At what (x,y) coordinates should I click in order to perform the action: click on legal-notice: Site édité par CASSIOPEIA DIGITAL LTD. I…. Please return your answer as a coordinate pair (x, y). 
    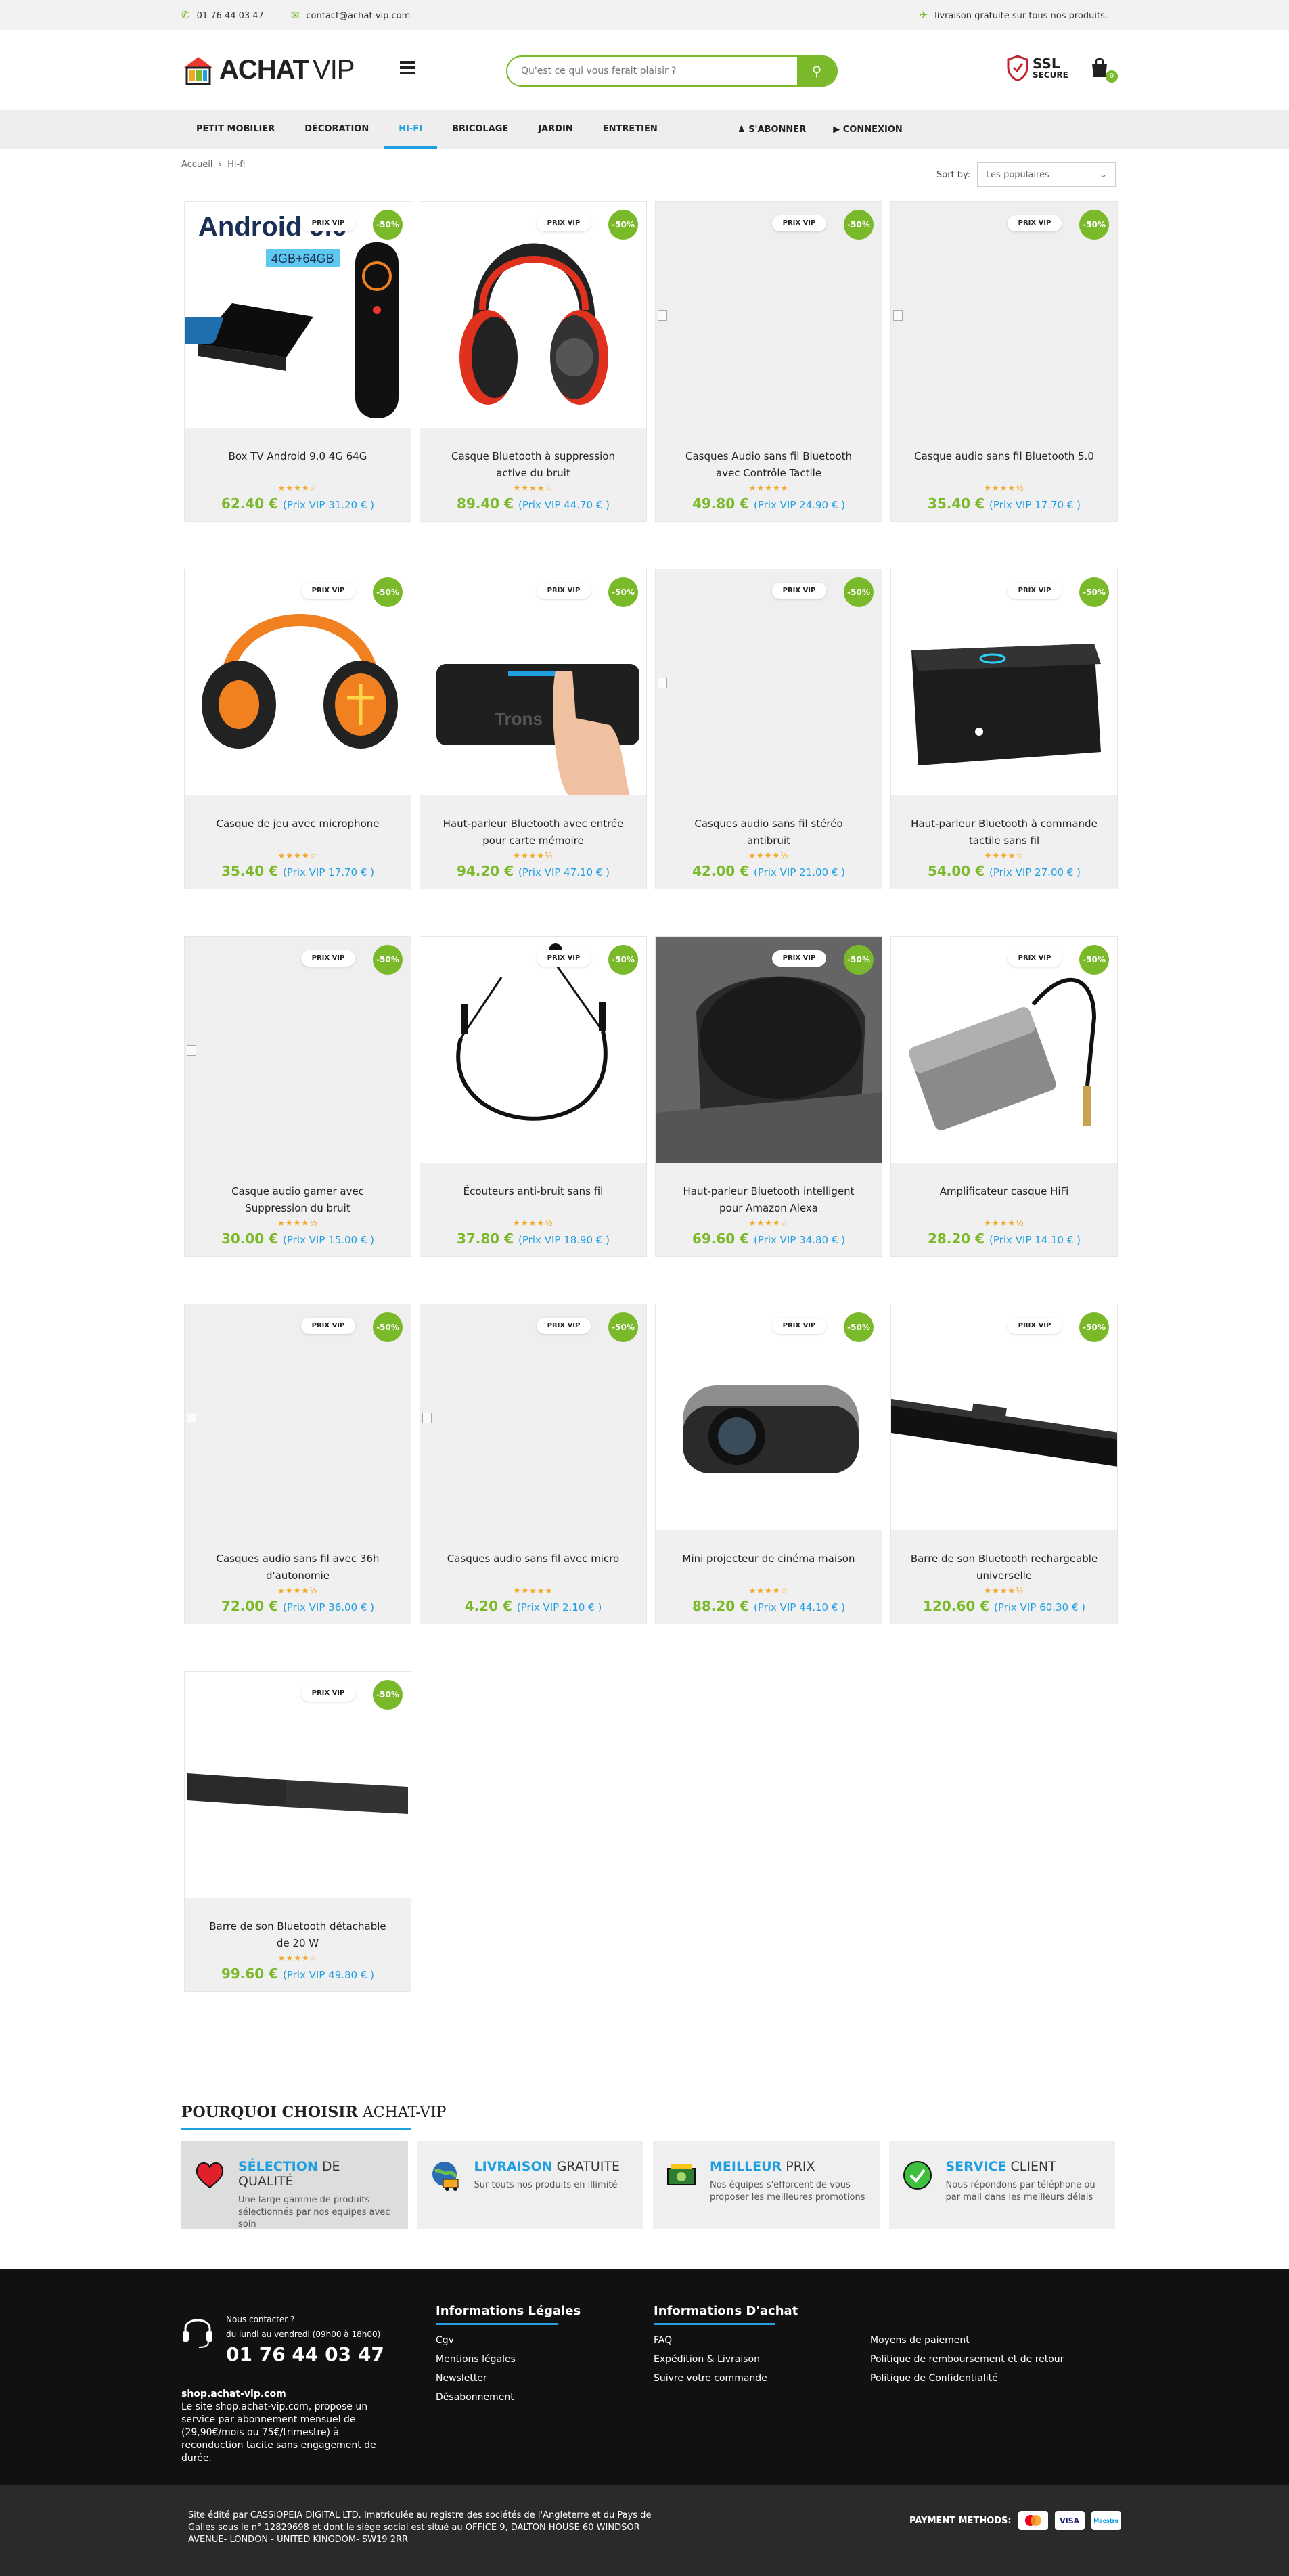
    Looking at the image, I should click on (420, 2527).